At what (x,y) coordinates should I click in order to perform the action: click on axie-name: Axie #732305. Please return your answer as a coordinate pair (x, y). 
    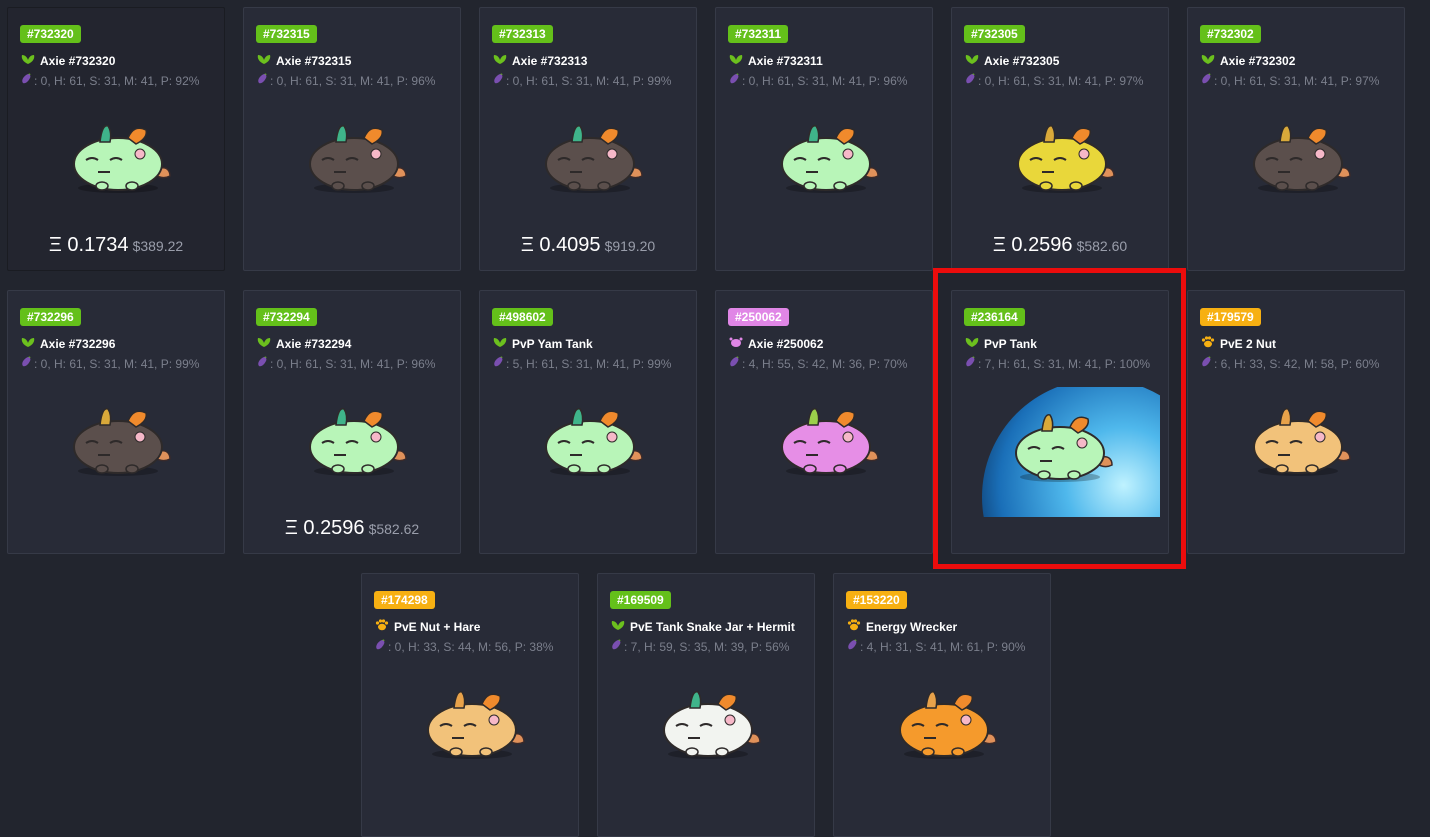
    Looking at the image, I should click on (1022, 60).